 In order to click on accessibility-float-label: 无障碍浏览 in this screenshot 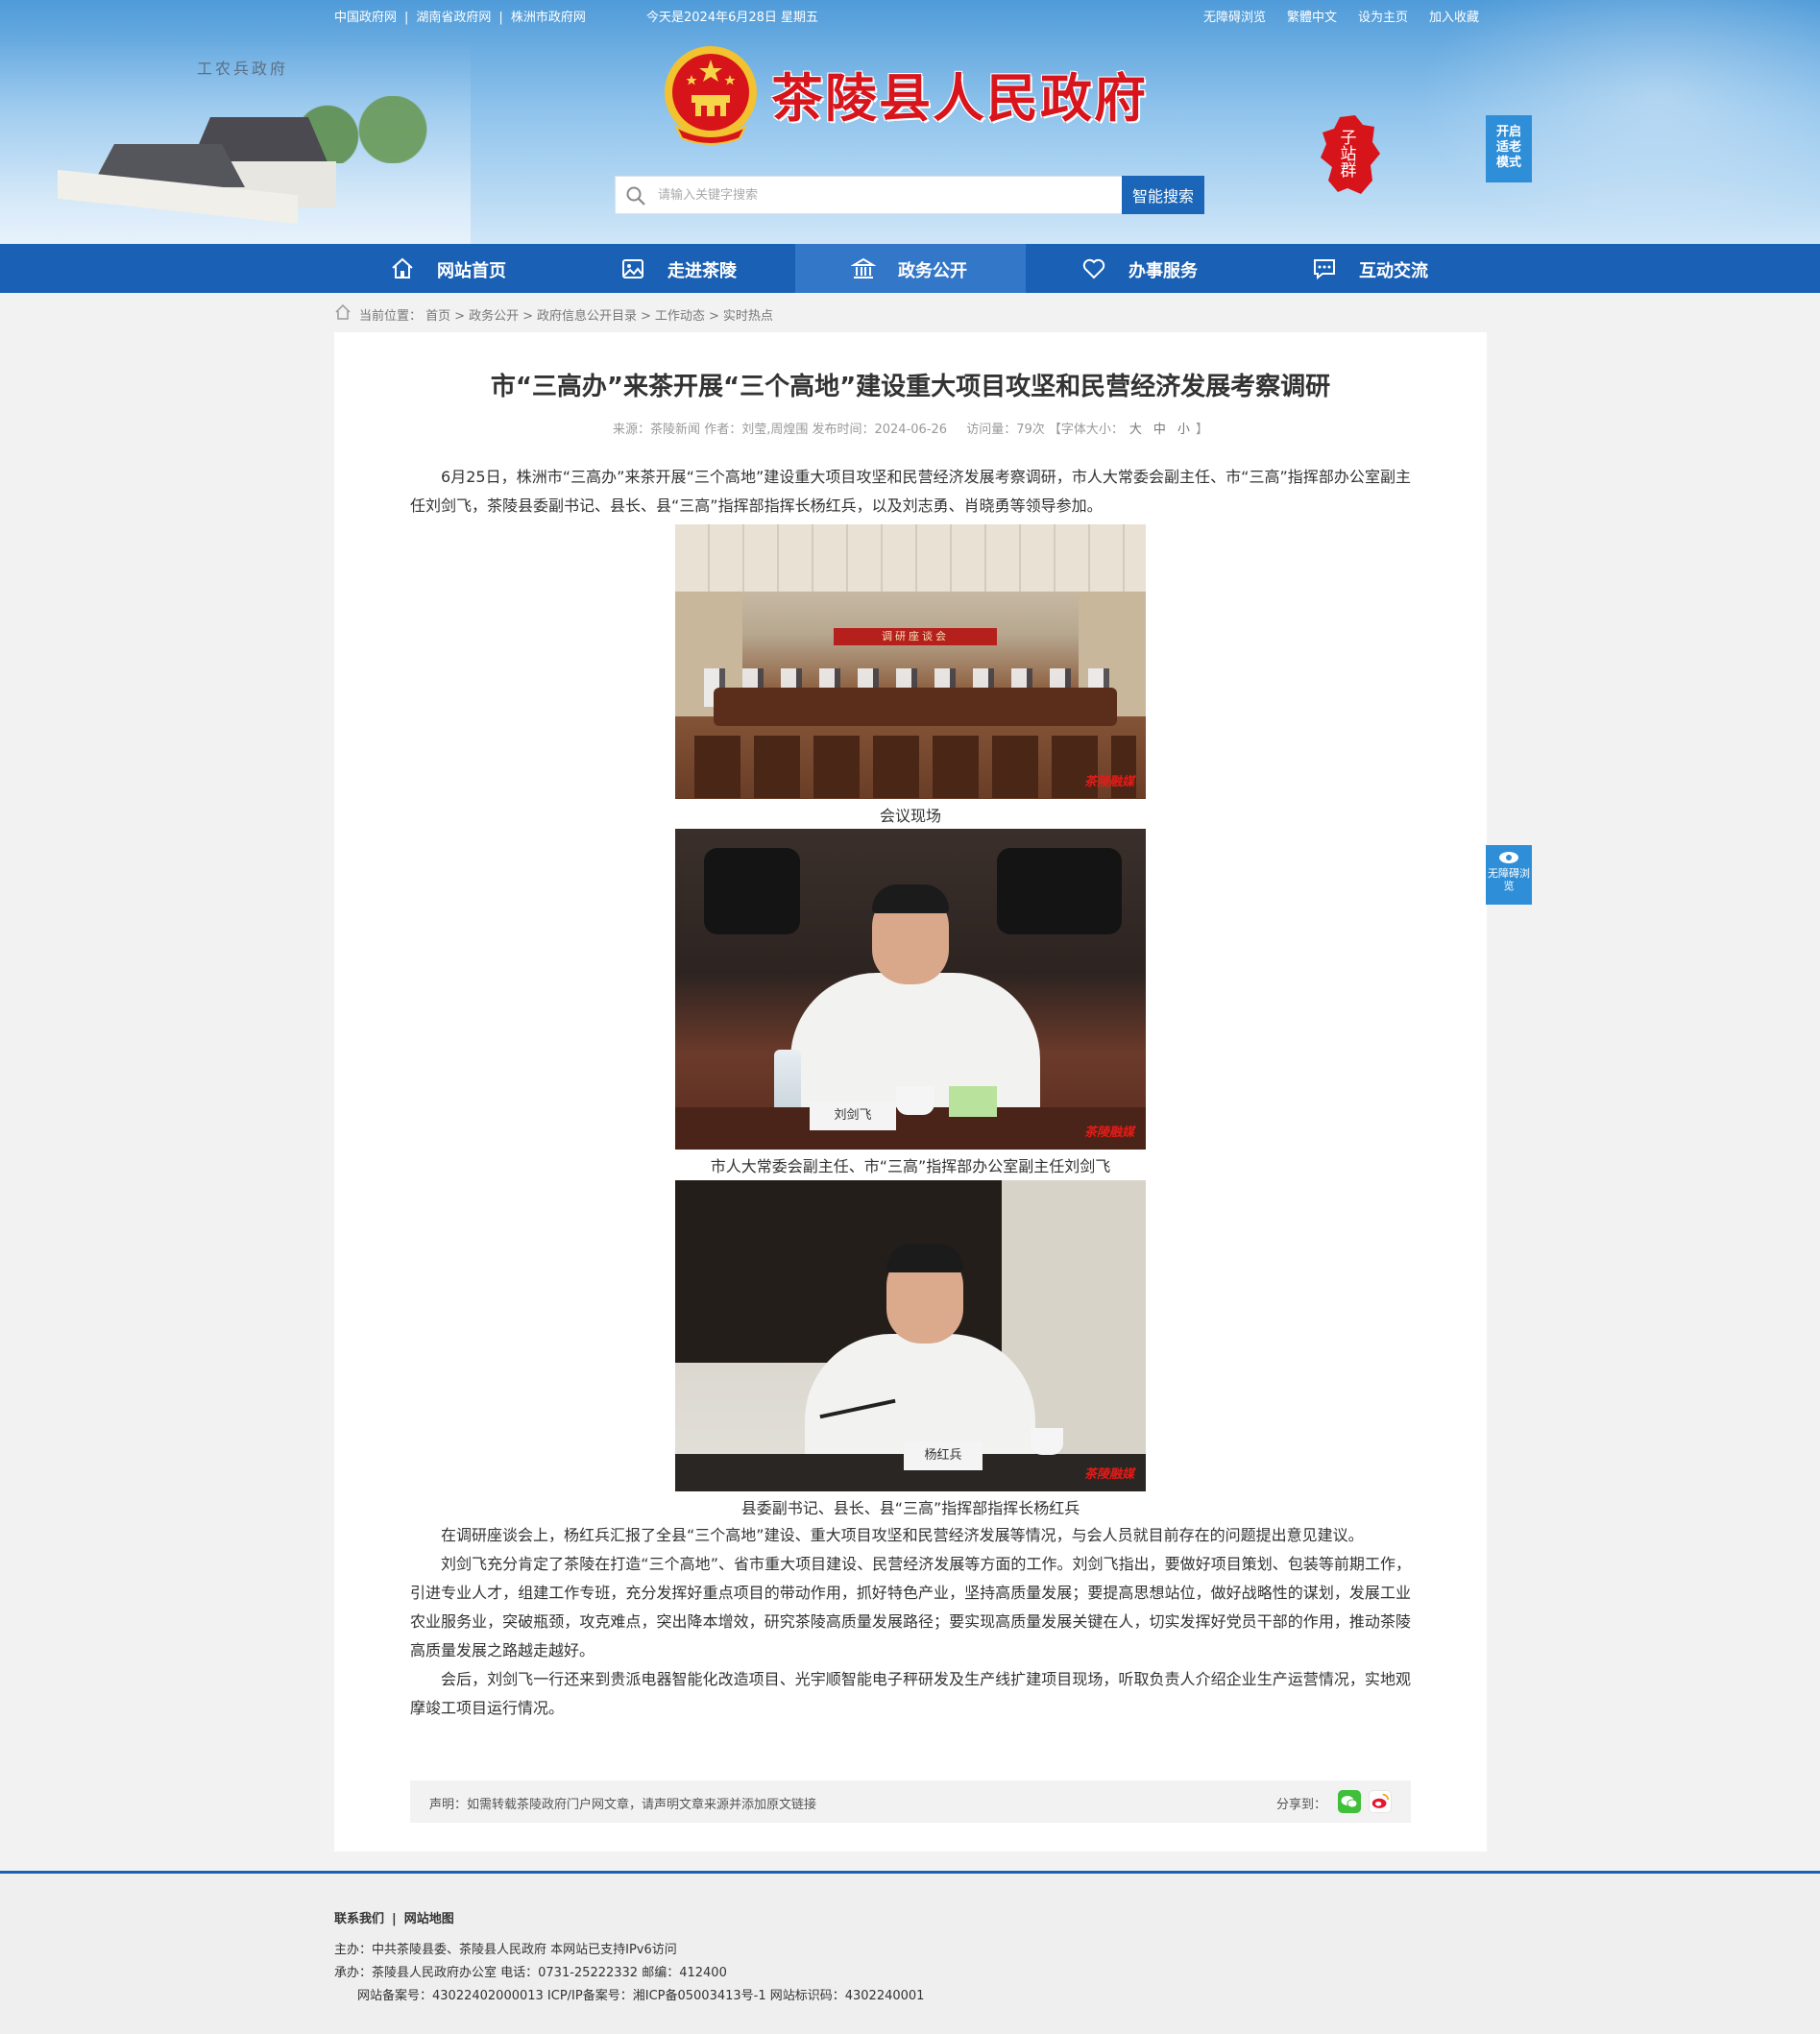, I will do `click(1509, 879)`.